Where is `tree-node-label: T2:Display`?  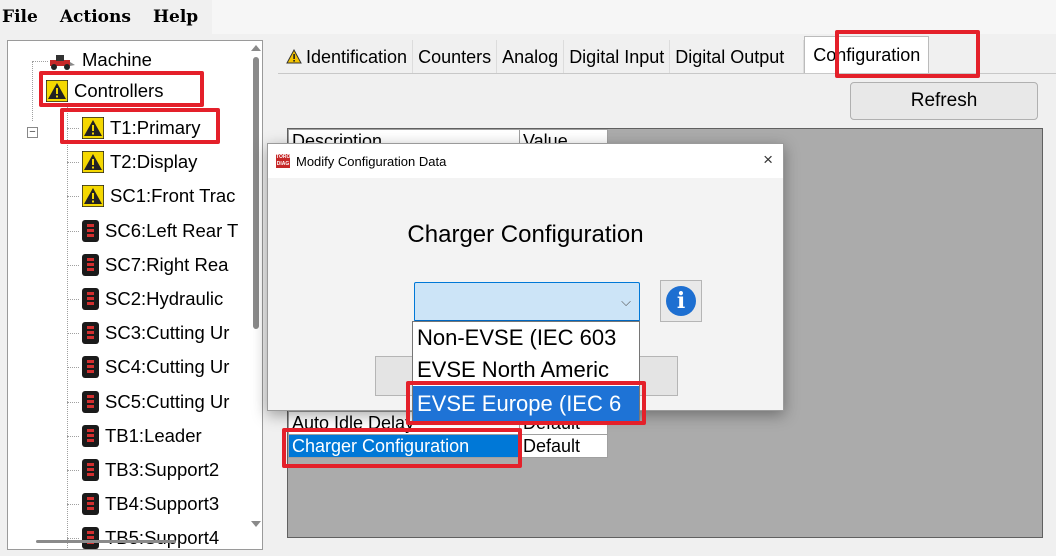 tree-node-label: T2:Display is located at coordinates (154, 162).